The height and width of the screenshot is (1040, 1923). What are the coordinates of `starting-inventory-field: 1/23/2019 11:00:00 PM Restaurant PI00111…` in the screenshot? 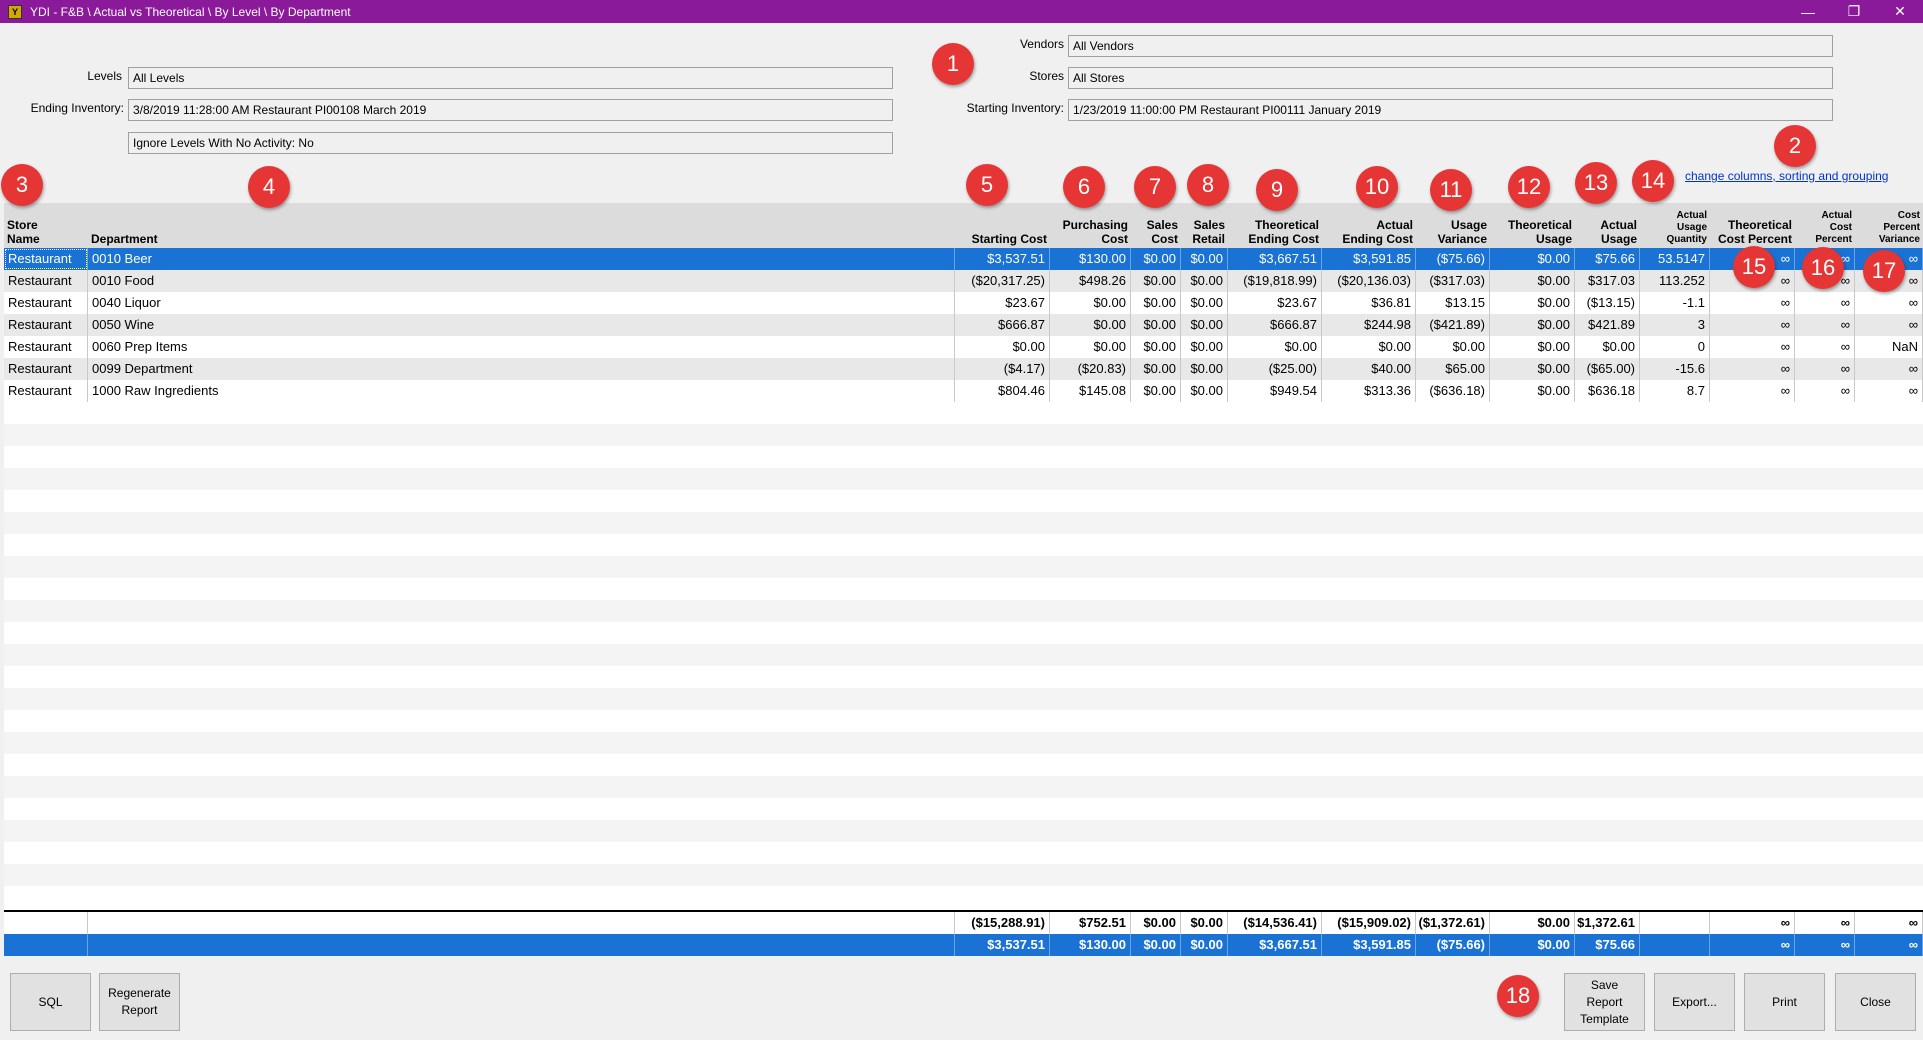 It's located at (1450, 110).